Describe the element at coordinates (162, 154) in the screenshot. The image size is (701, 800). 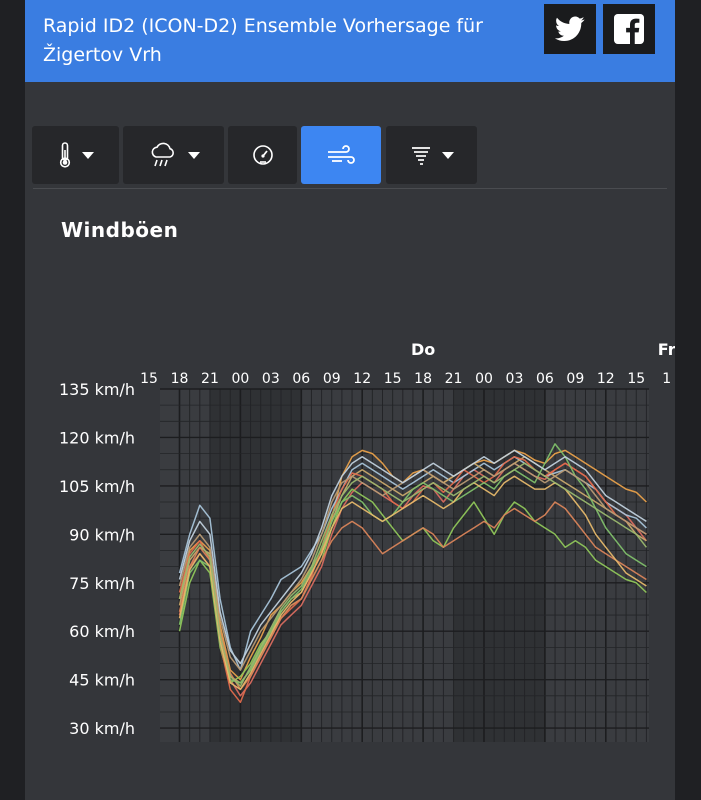
I see `rain-cloud-icon` at that location.